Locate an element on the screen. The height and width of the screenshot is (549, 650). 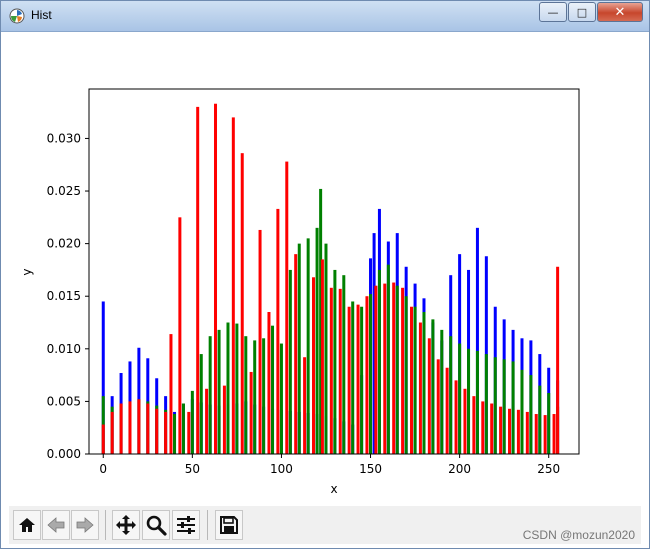
y-axis: 0.000 0.005 0.010 0.015 0.020 0.025 0.030 is located at coordinates (68, 296).